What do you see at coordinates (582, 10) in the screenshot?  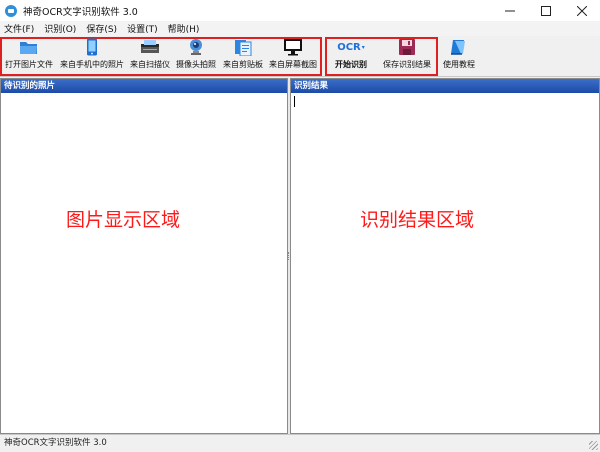 I see `close-icon` at bounding box center [582, 10].